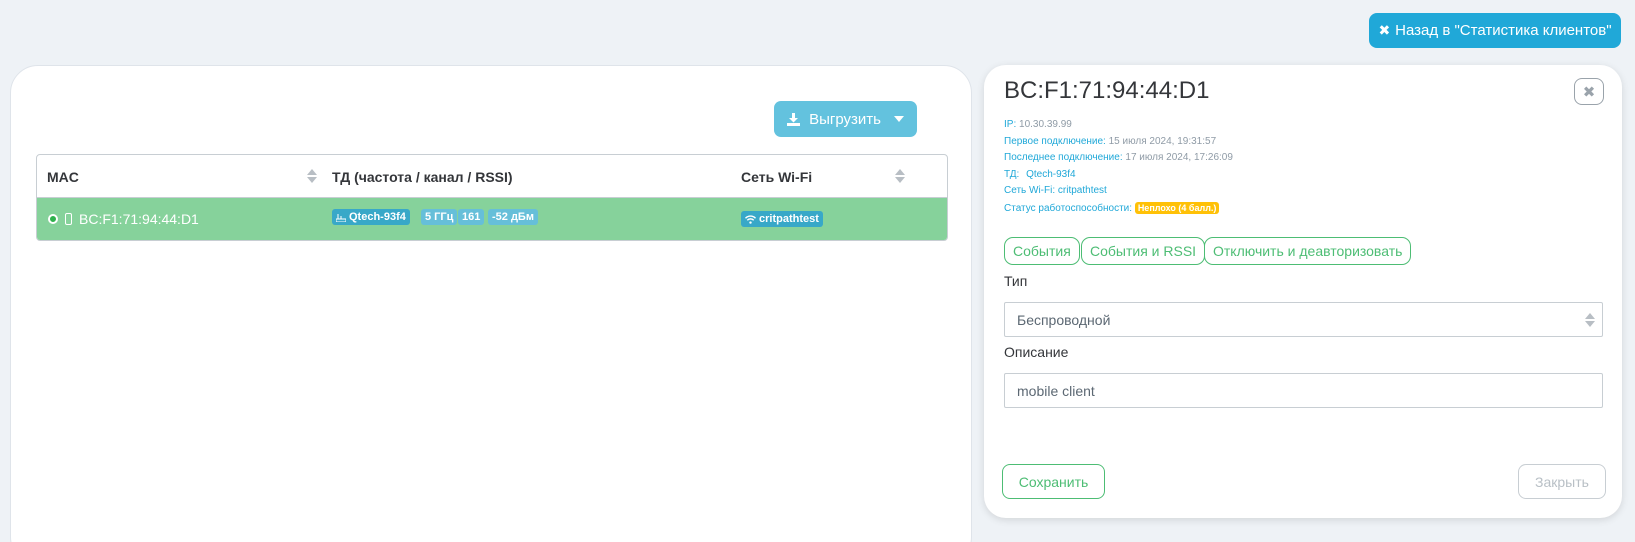 The height and width of the screenshot is (542, 1635). Describe the element at coordinates (1010, 124) in the screenshot. I see `ip-label: IP:` at that location.